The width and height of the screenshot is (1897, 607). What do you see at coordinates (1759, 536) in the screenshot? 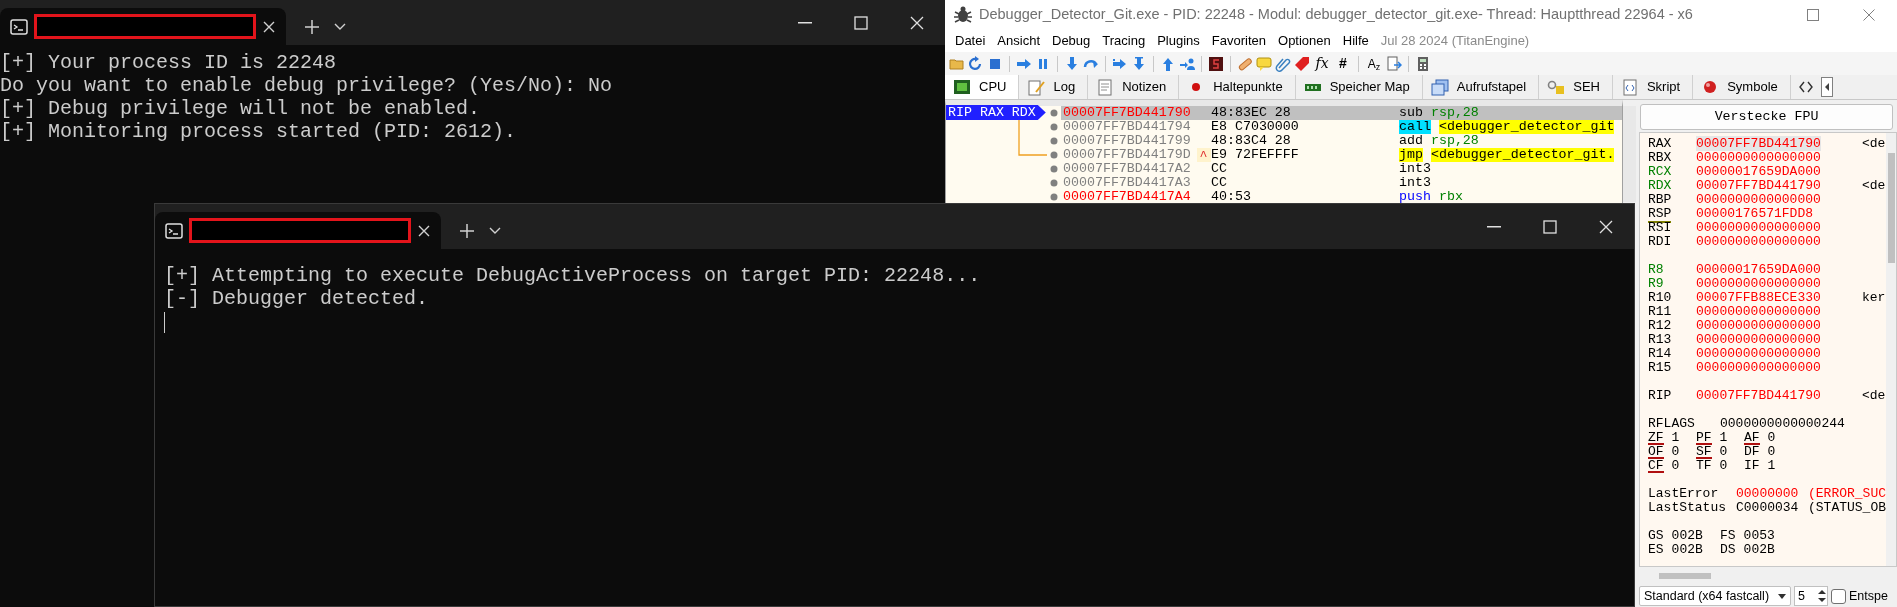
I see `segment-value: 0053` at bounding box center [1759, 536].